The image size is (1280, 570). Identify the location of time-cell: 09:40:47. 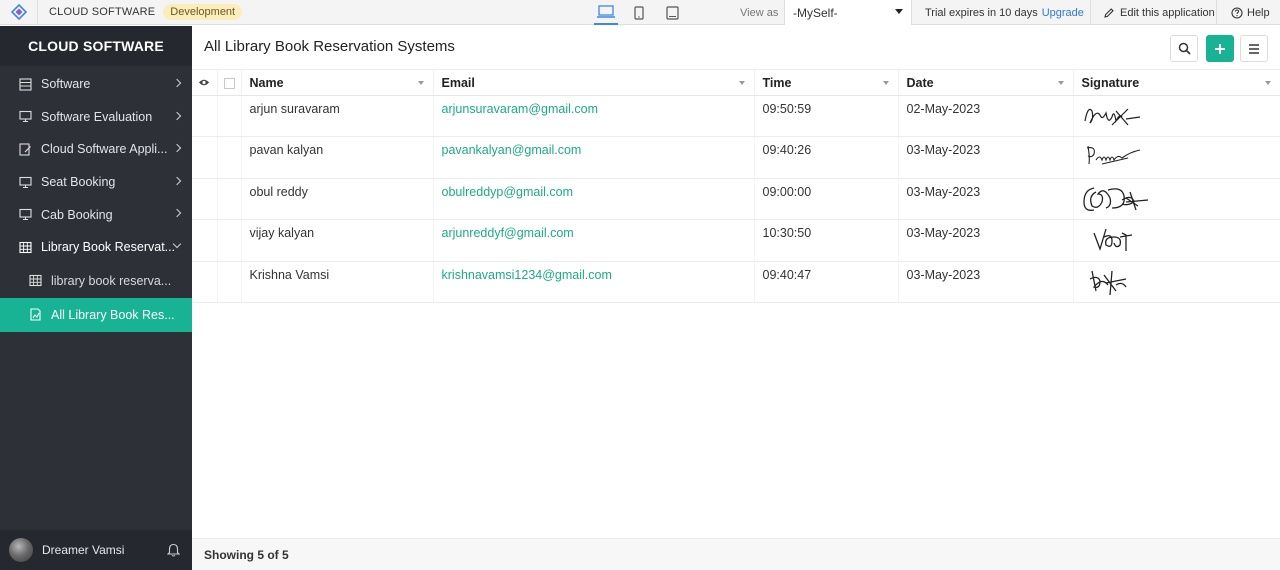
(826, 282).